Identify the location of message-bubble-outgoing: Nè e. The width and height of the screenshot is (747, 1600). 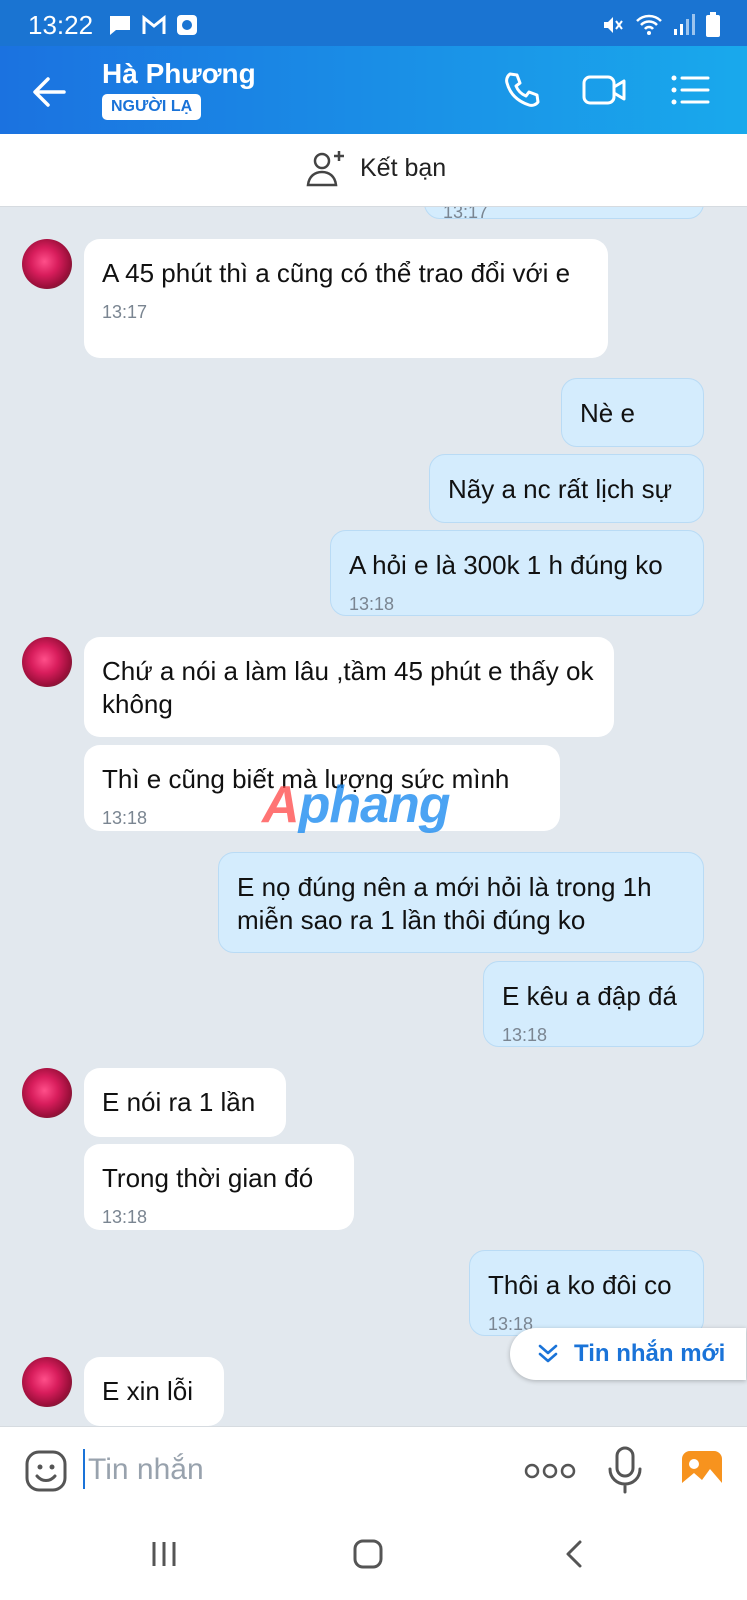
(632, 412).